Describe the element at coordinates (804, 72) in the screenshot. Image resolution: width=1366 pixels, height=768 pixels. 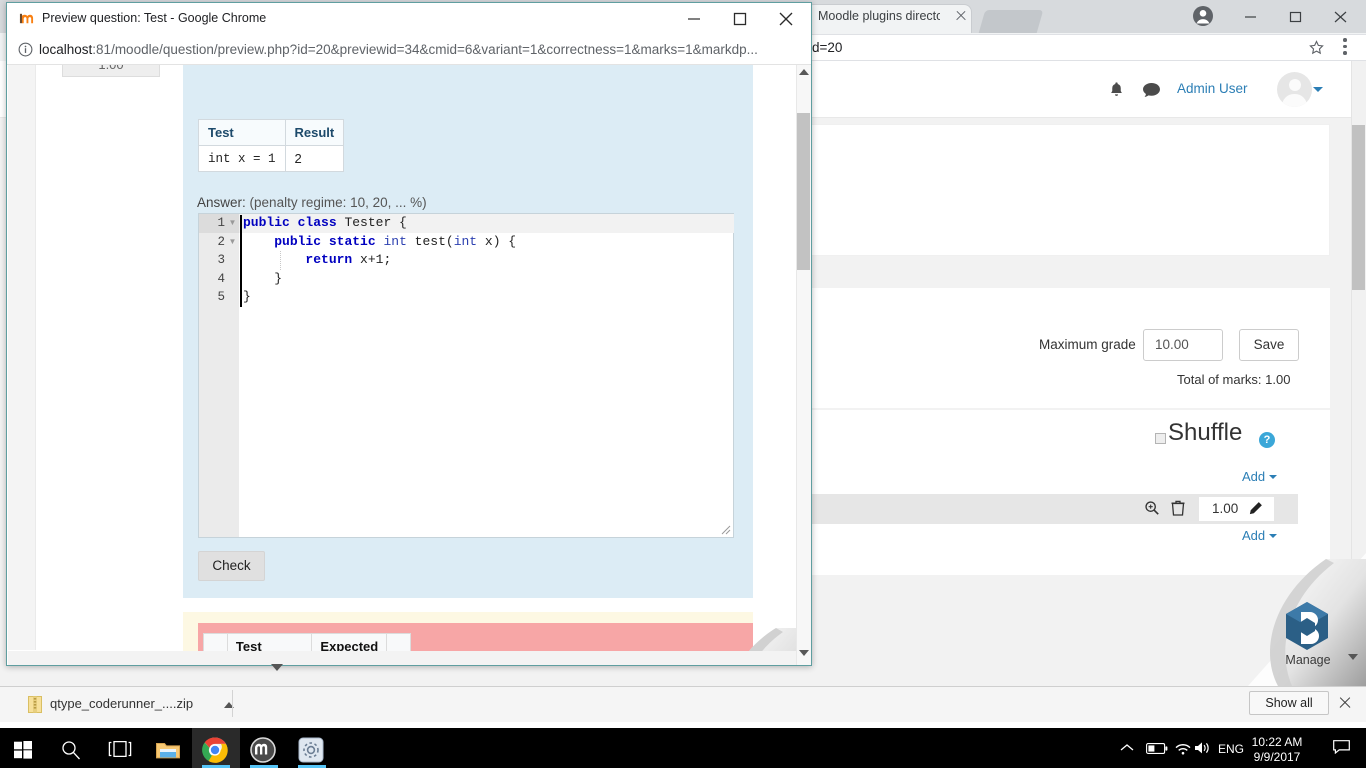
I see `scroll-up-arrow-icon` at that location.